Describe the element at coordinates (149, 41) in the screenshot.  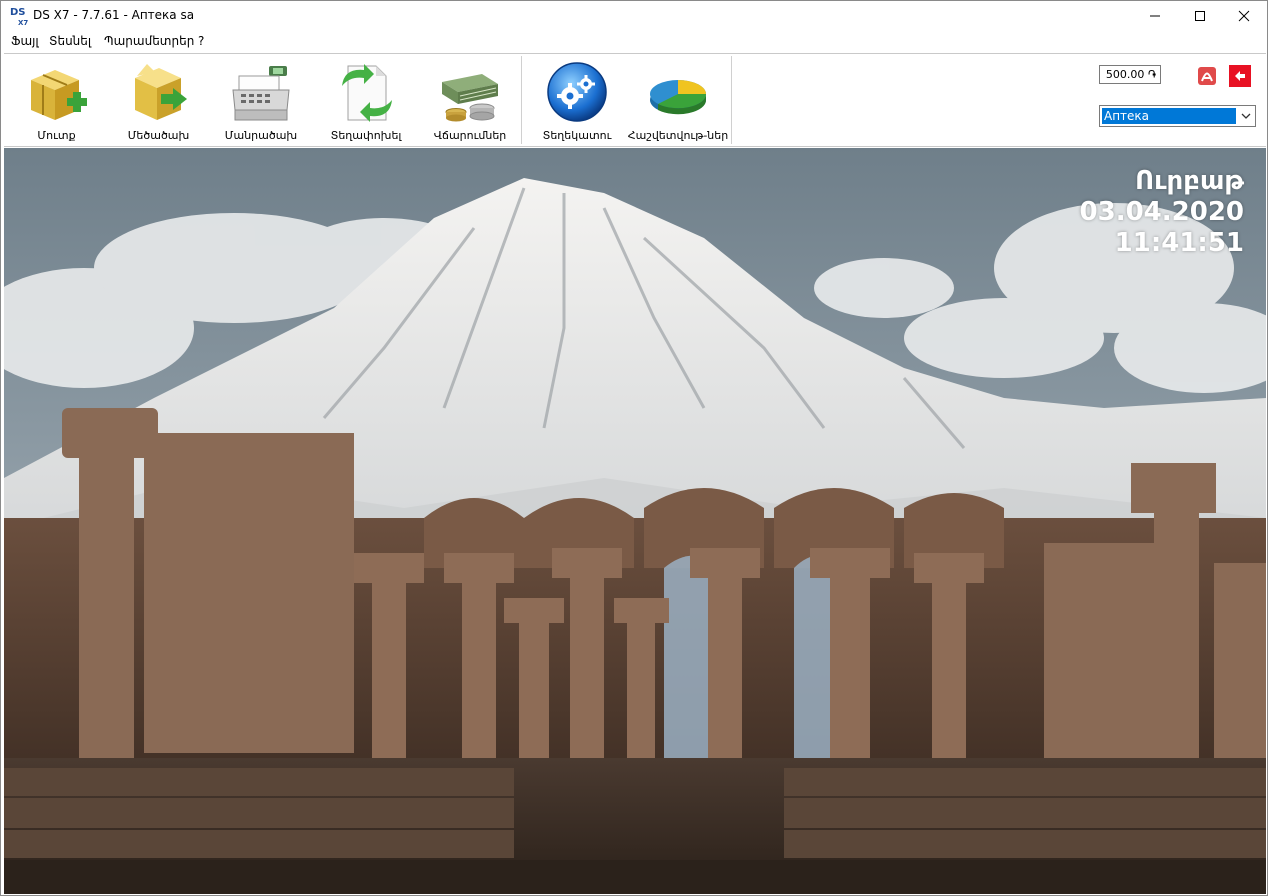
I see `menu-settings: Պարամետրեր` at that location.